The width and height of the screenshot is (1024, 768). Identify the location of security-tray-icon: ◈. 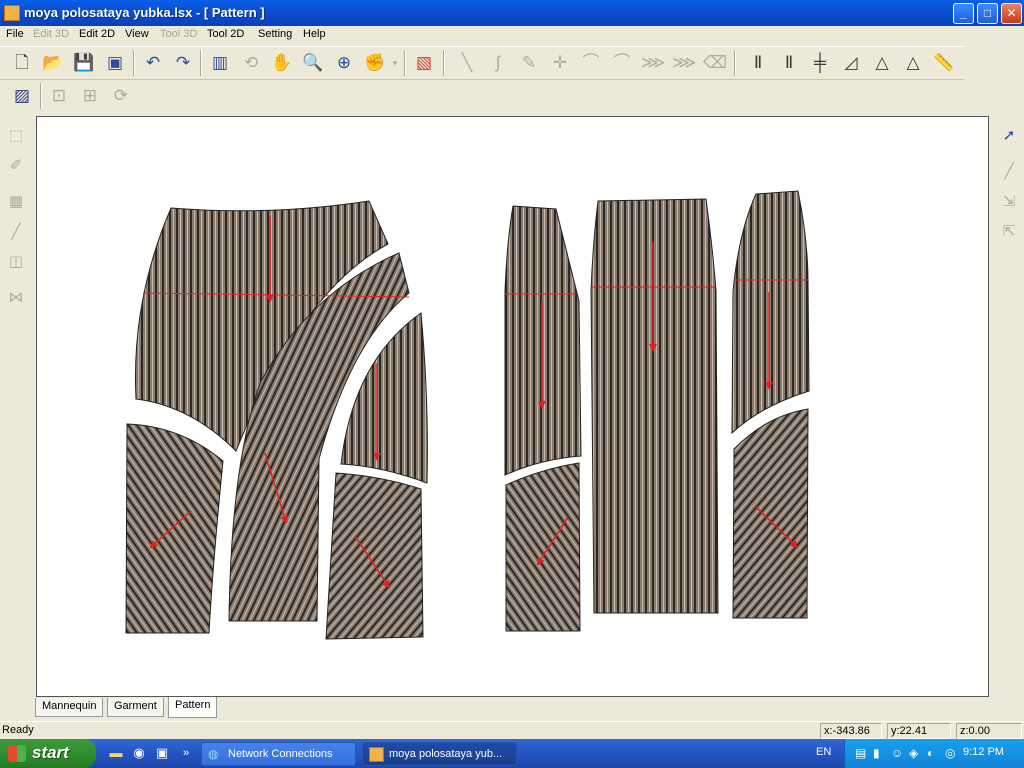
(913, 753).